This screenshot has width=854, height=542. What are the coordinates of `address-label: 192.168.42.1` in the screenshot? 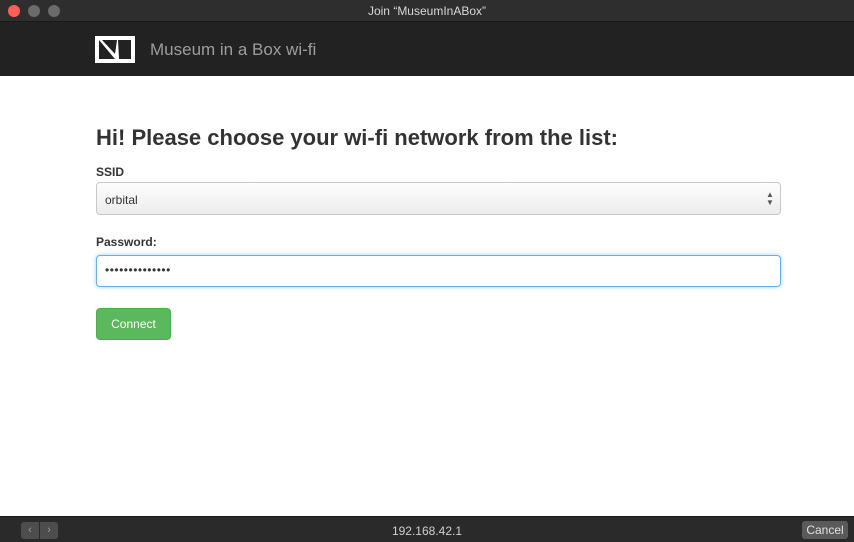 It's located at (427, 531).